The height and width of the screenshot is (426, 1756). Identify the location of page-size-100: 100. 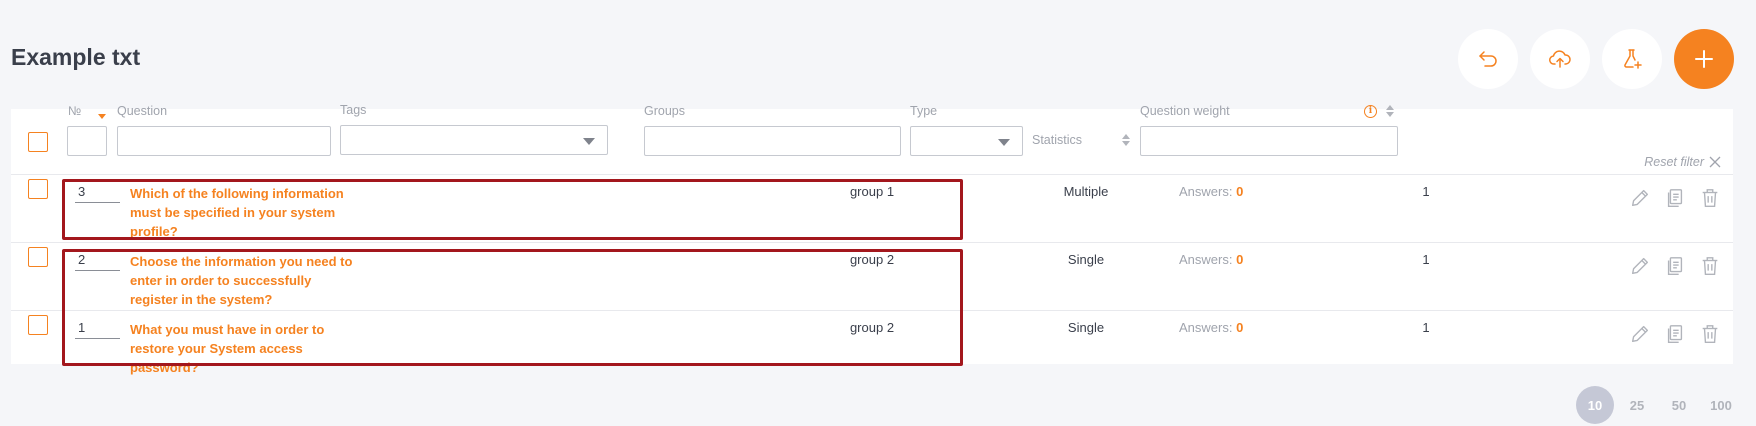
(1721, 405).